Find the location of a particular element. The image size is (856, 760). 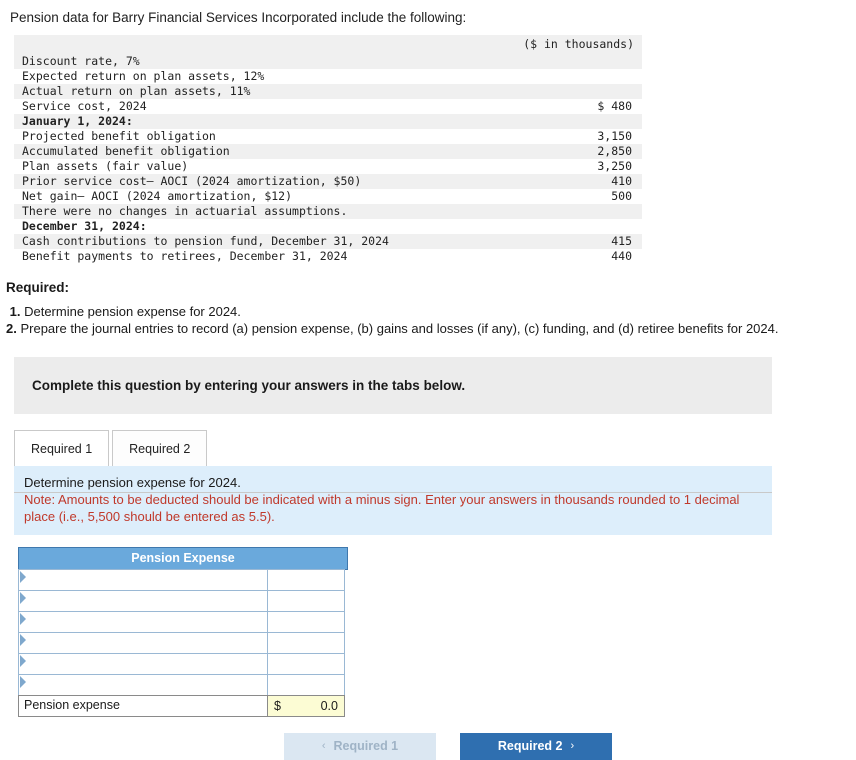

tab-bar-underline is located at coordinates (393, 492).